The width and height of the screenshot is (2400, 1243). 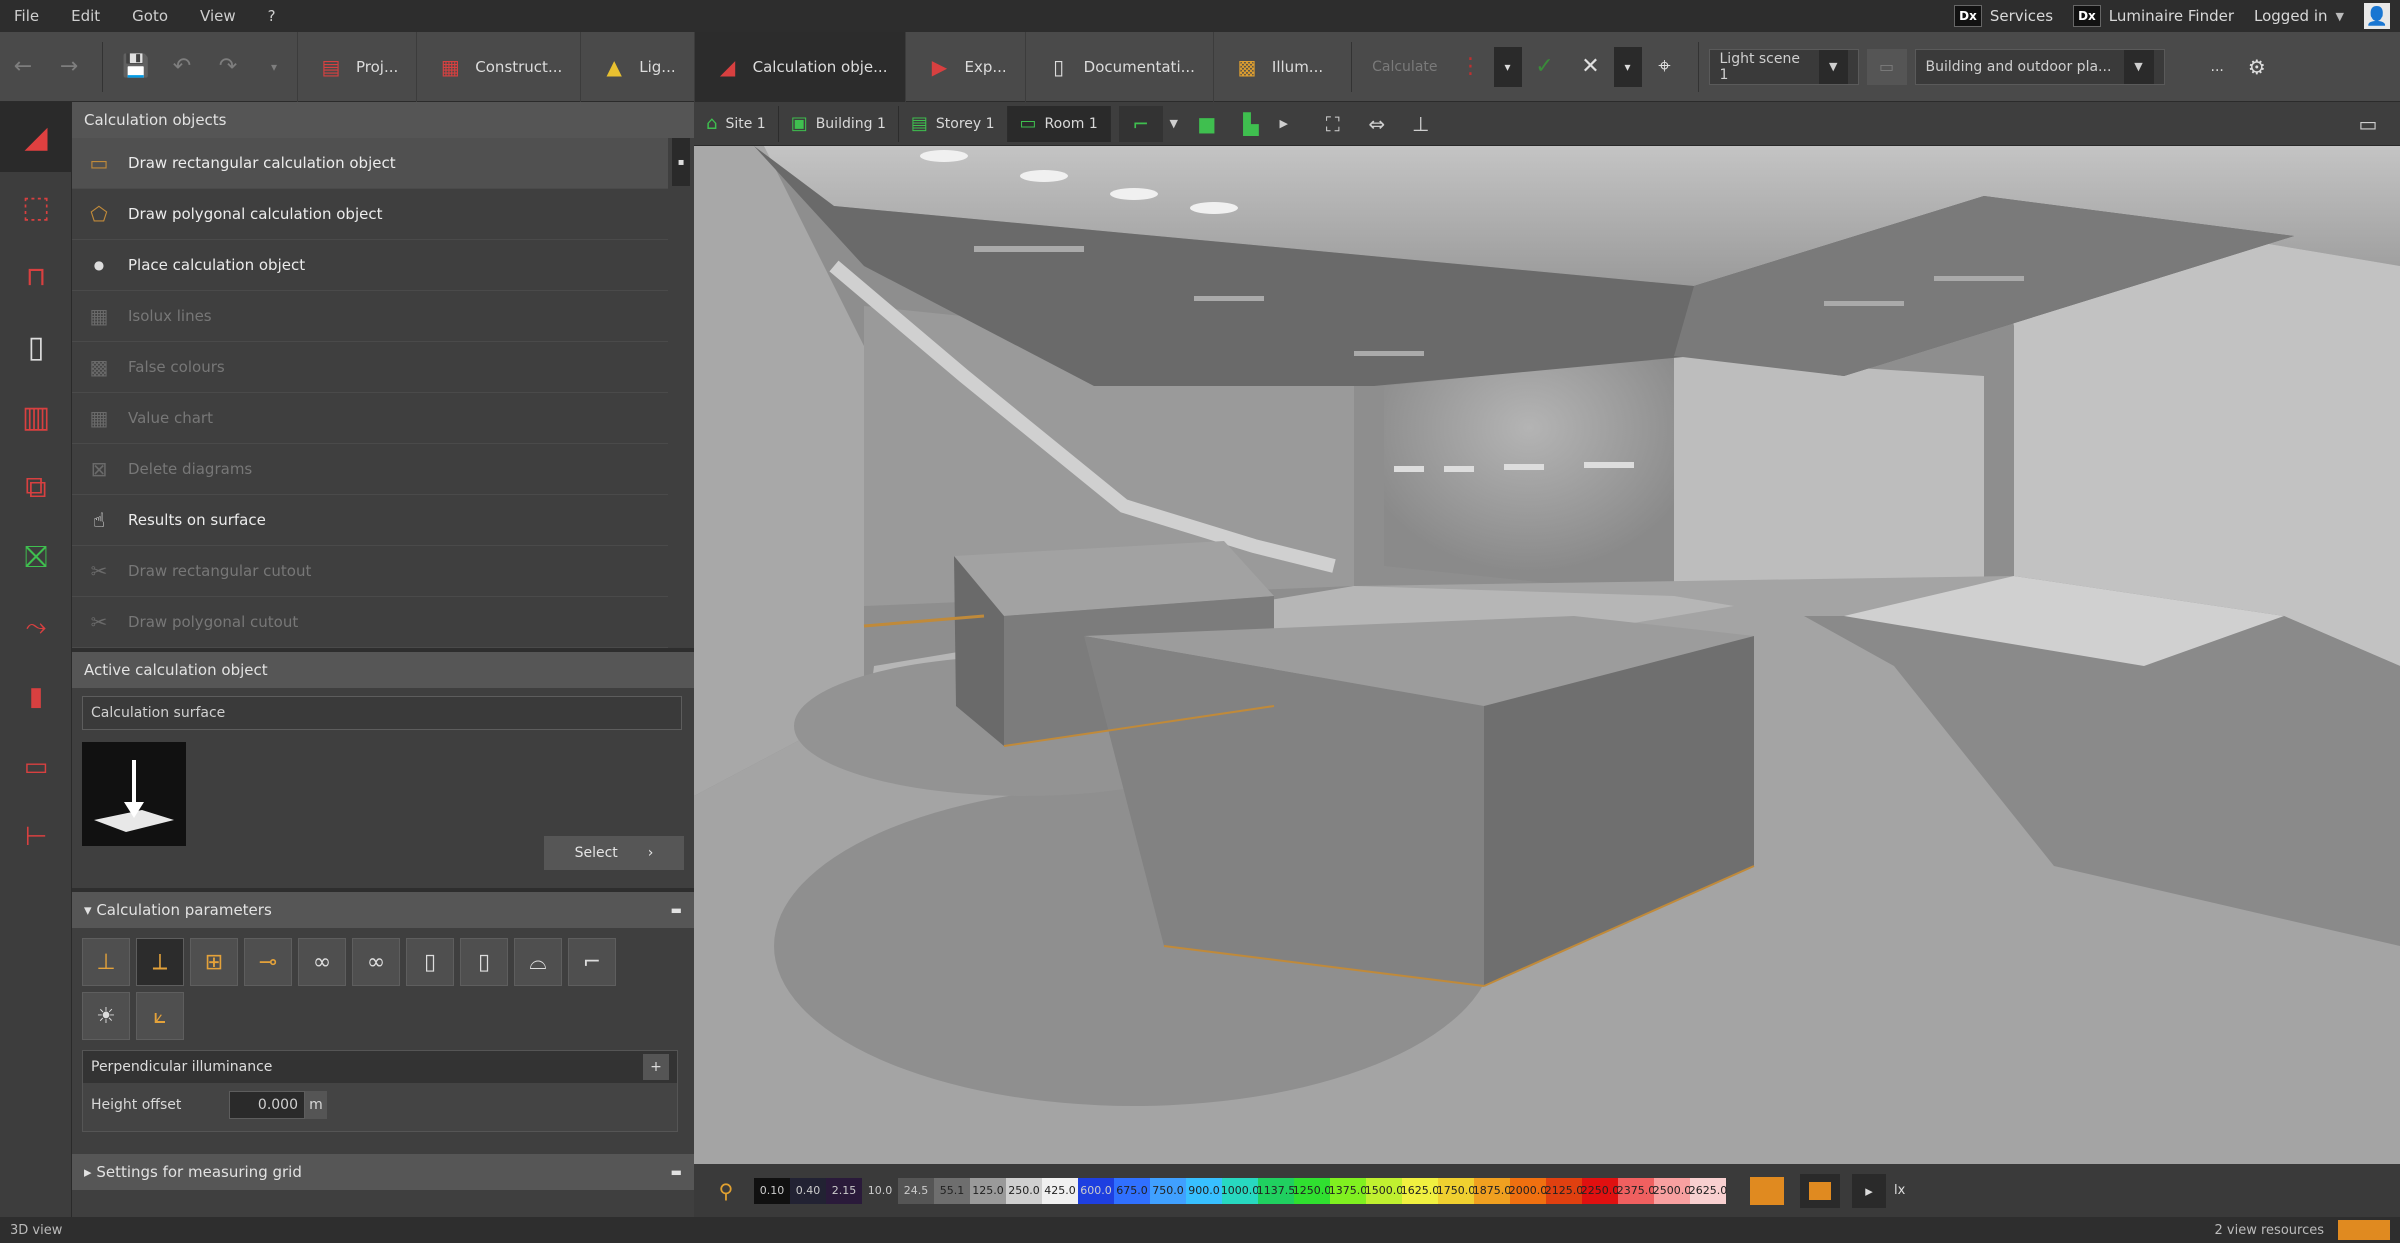 What do you see at coordinates (182, 67) in the screenshot?
I see `undo-icon: ↶` at bounding box center [182, 67].